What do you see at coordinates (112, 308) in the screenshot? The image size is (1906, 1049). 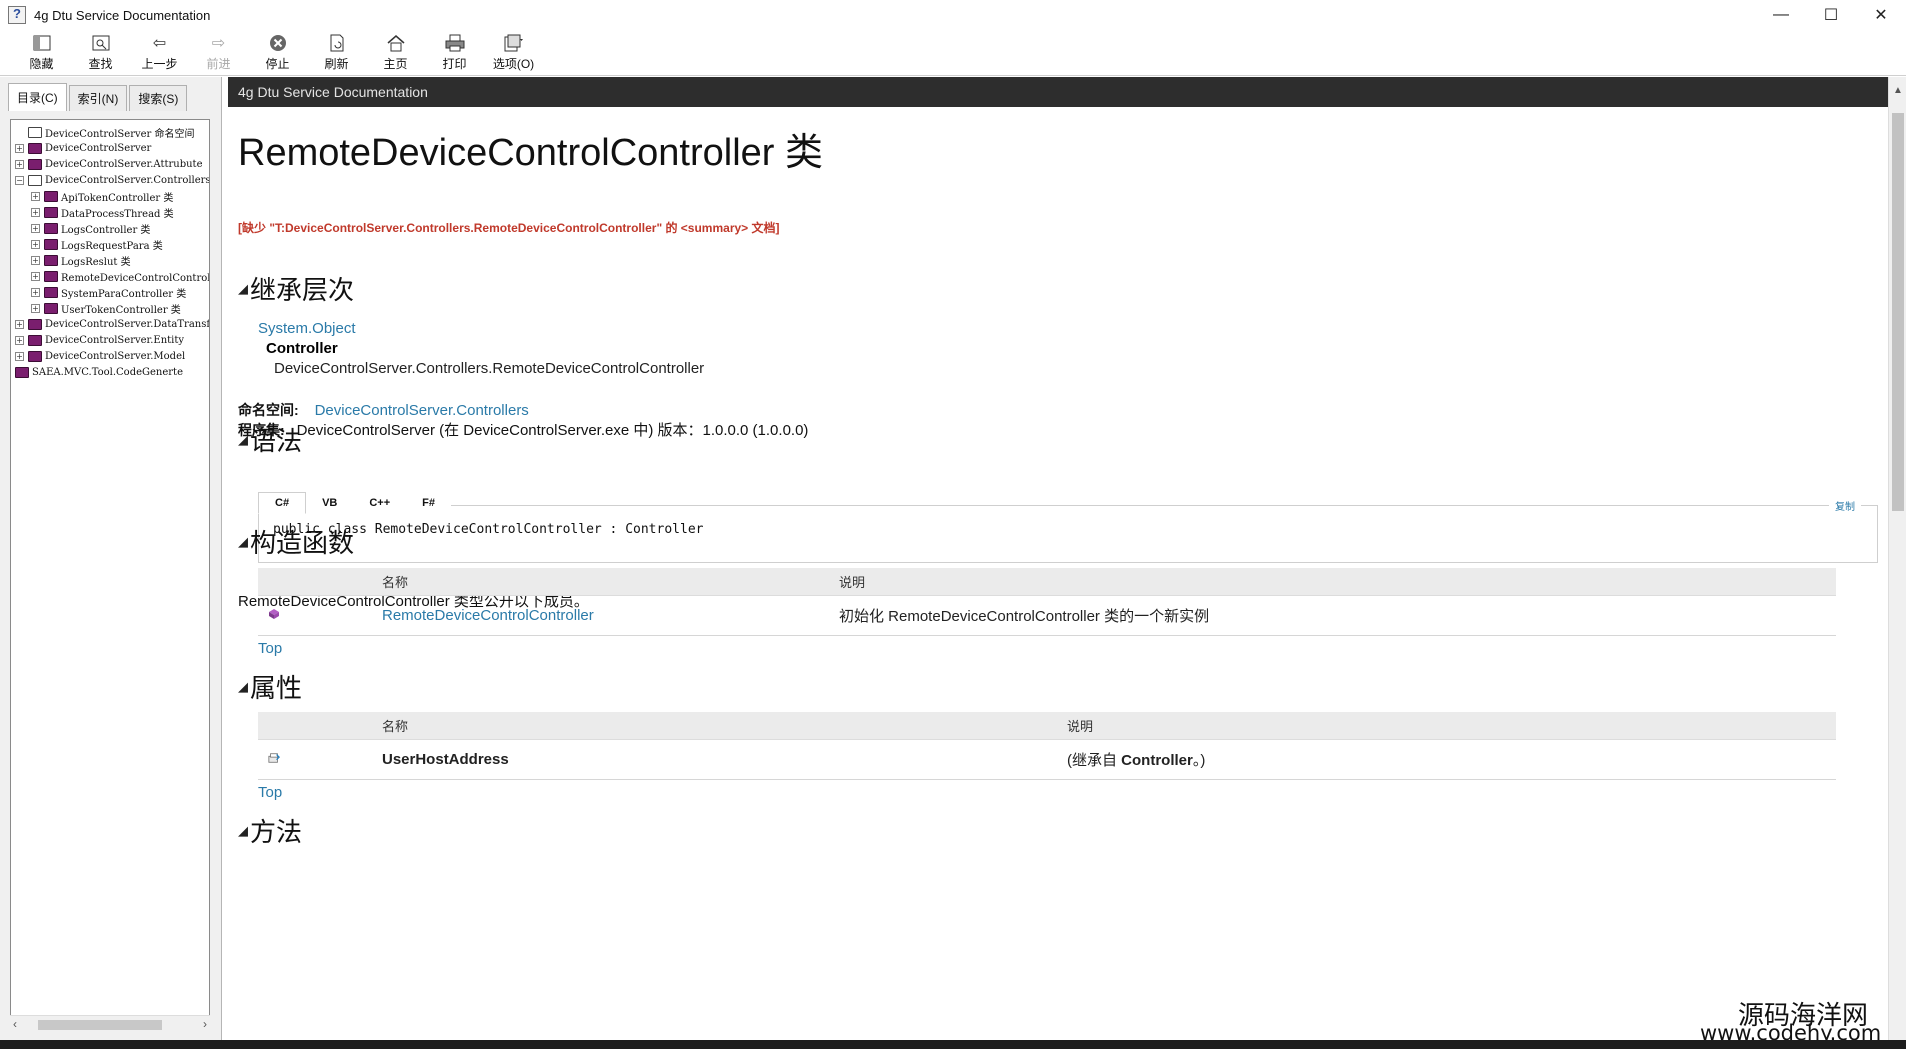 I see `tree-node: + UserTokenController 类` at bounding box center [112, 308].